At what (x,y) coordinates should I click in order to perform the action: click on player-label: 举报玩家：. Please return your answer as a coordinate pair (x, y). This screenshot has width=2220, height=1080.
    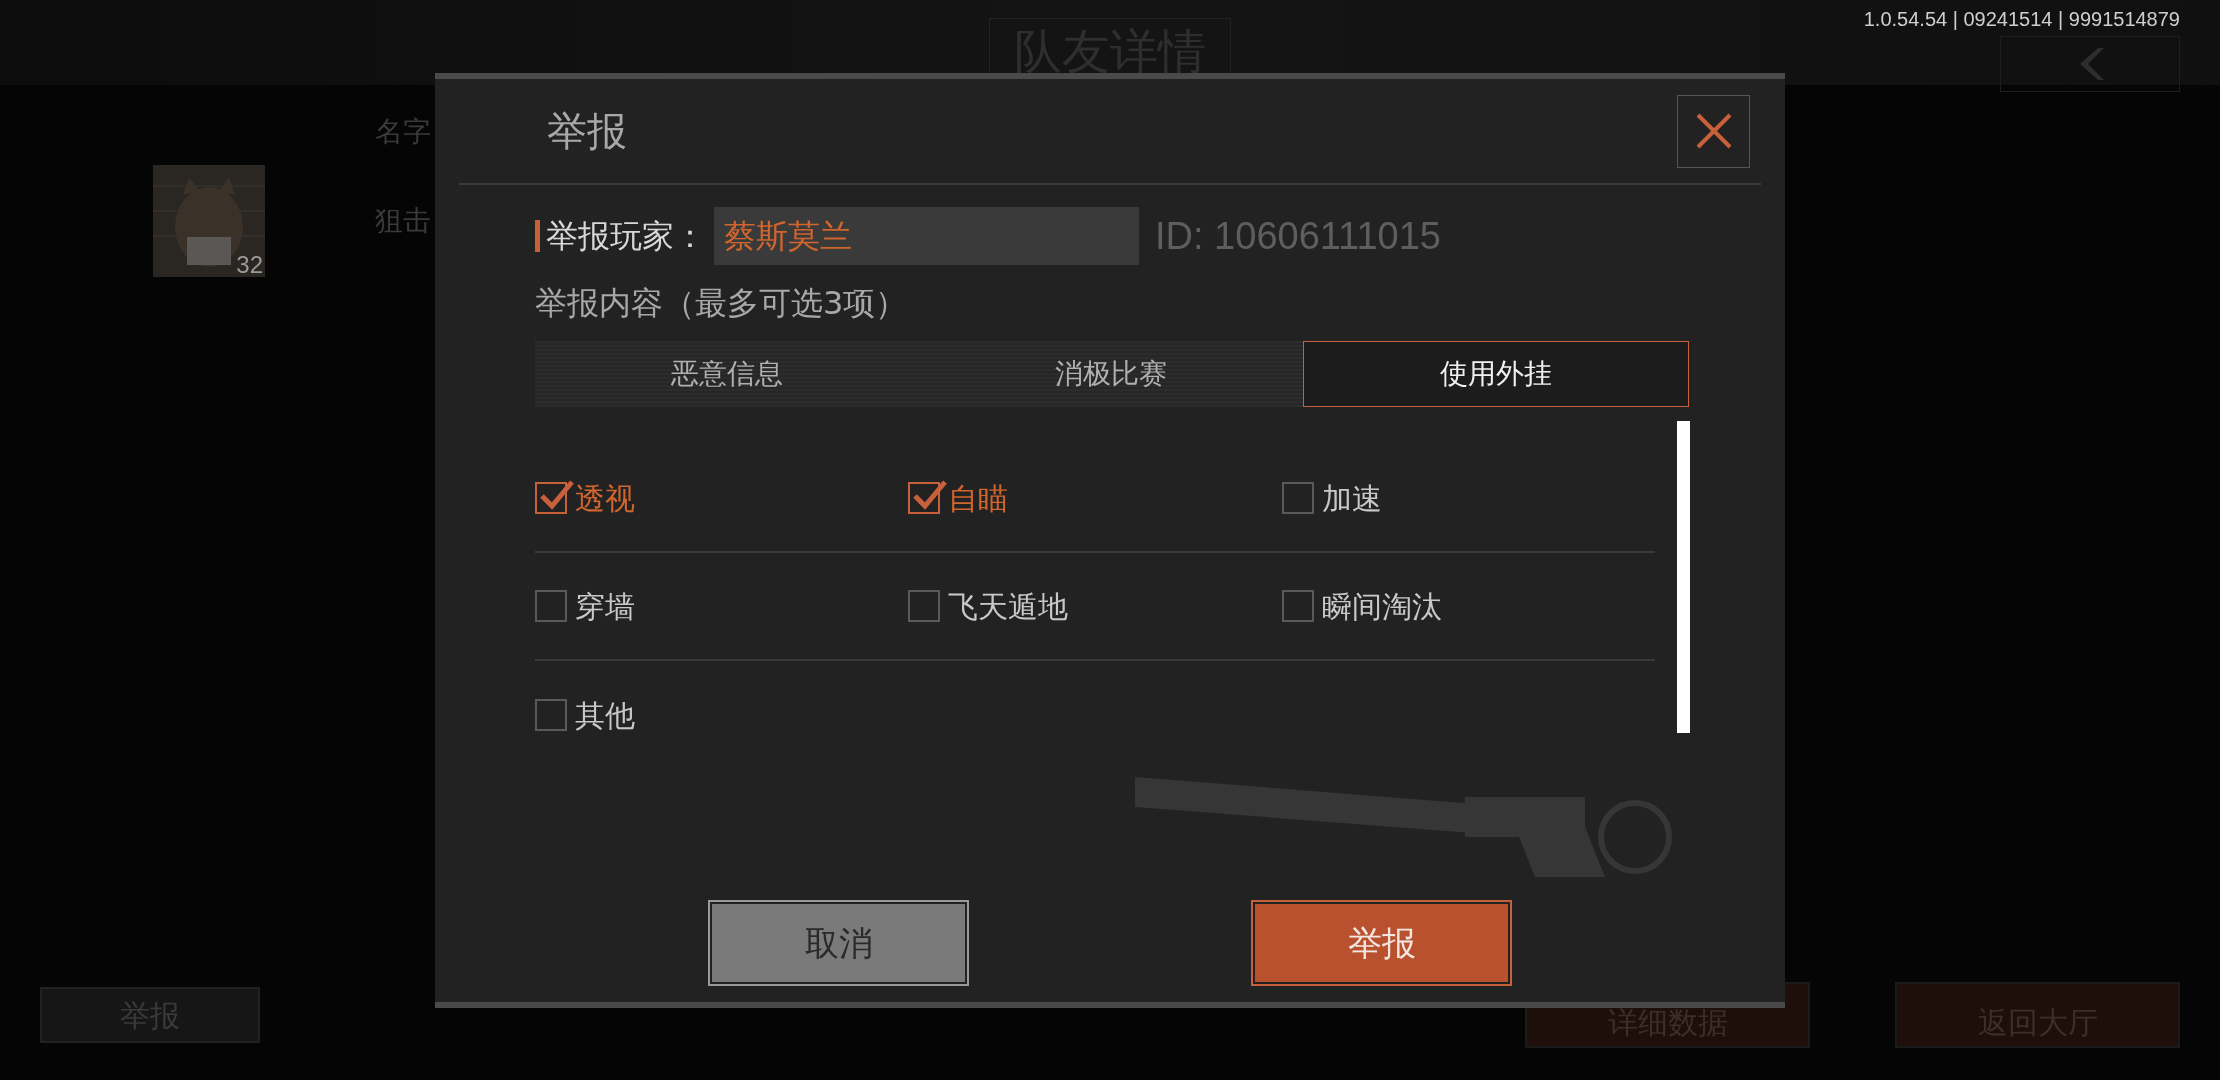
    Looking at the image, I should click on (626, 236).